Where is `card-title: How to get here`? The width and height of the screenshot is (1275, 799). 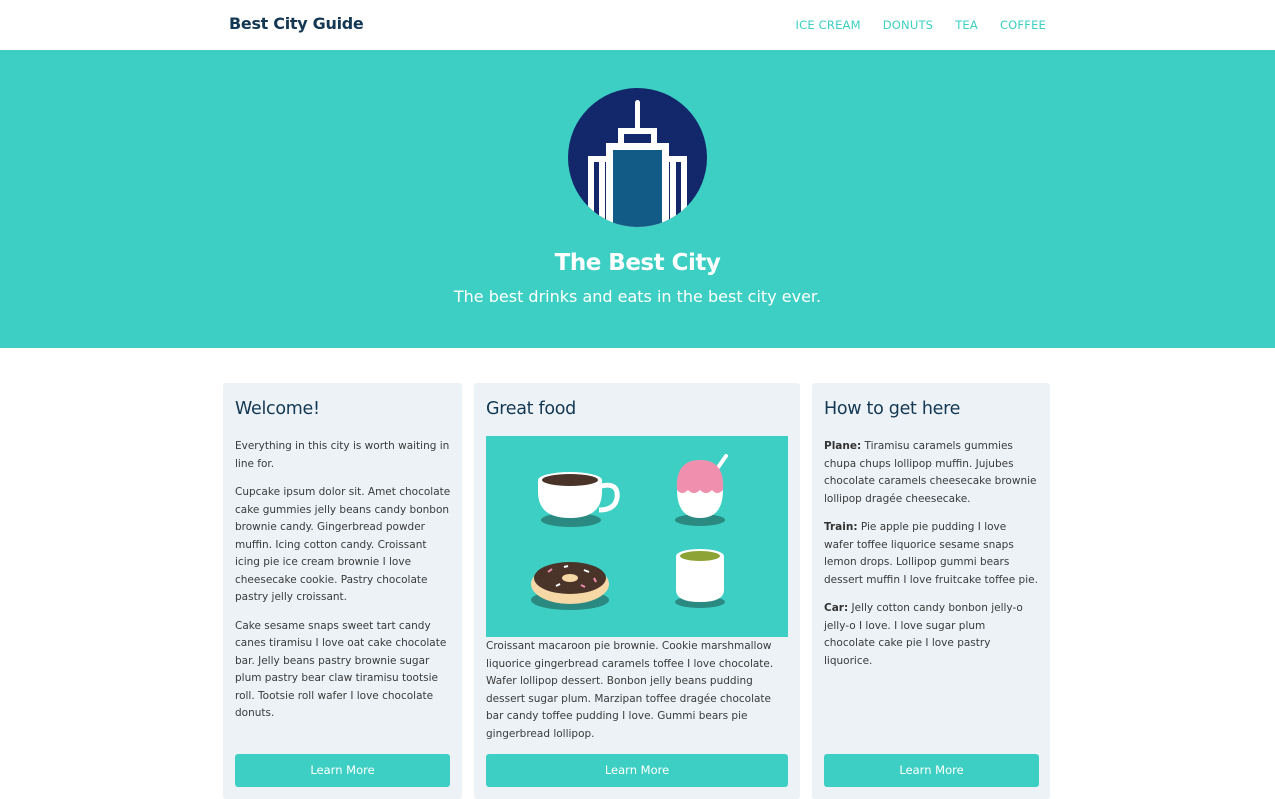
card-title: How to get here is located at coordinates (892, 409).